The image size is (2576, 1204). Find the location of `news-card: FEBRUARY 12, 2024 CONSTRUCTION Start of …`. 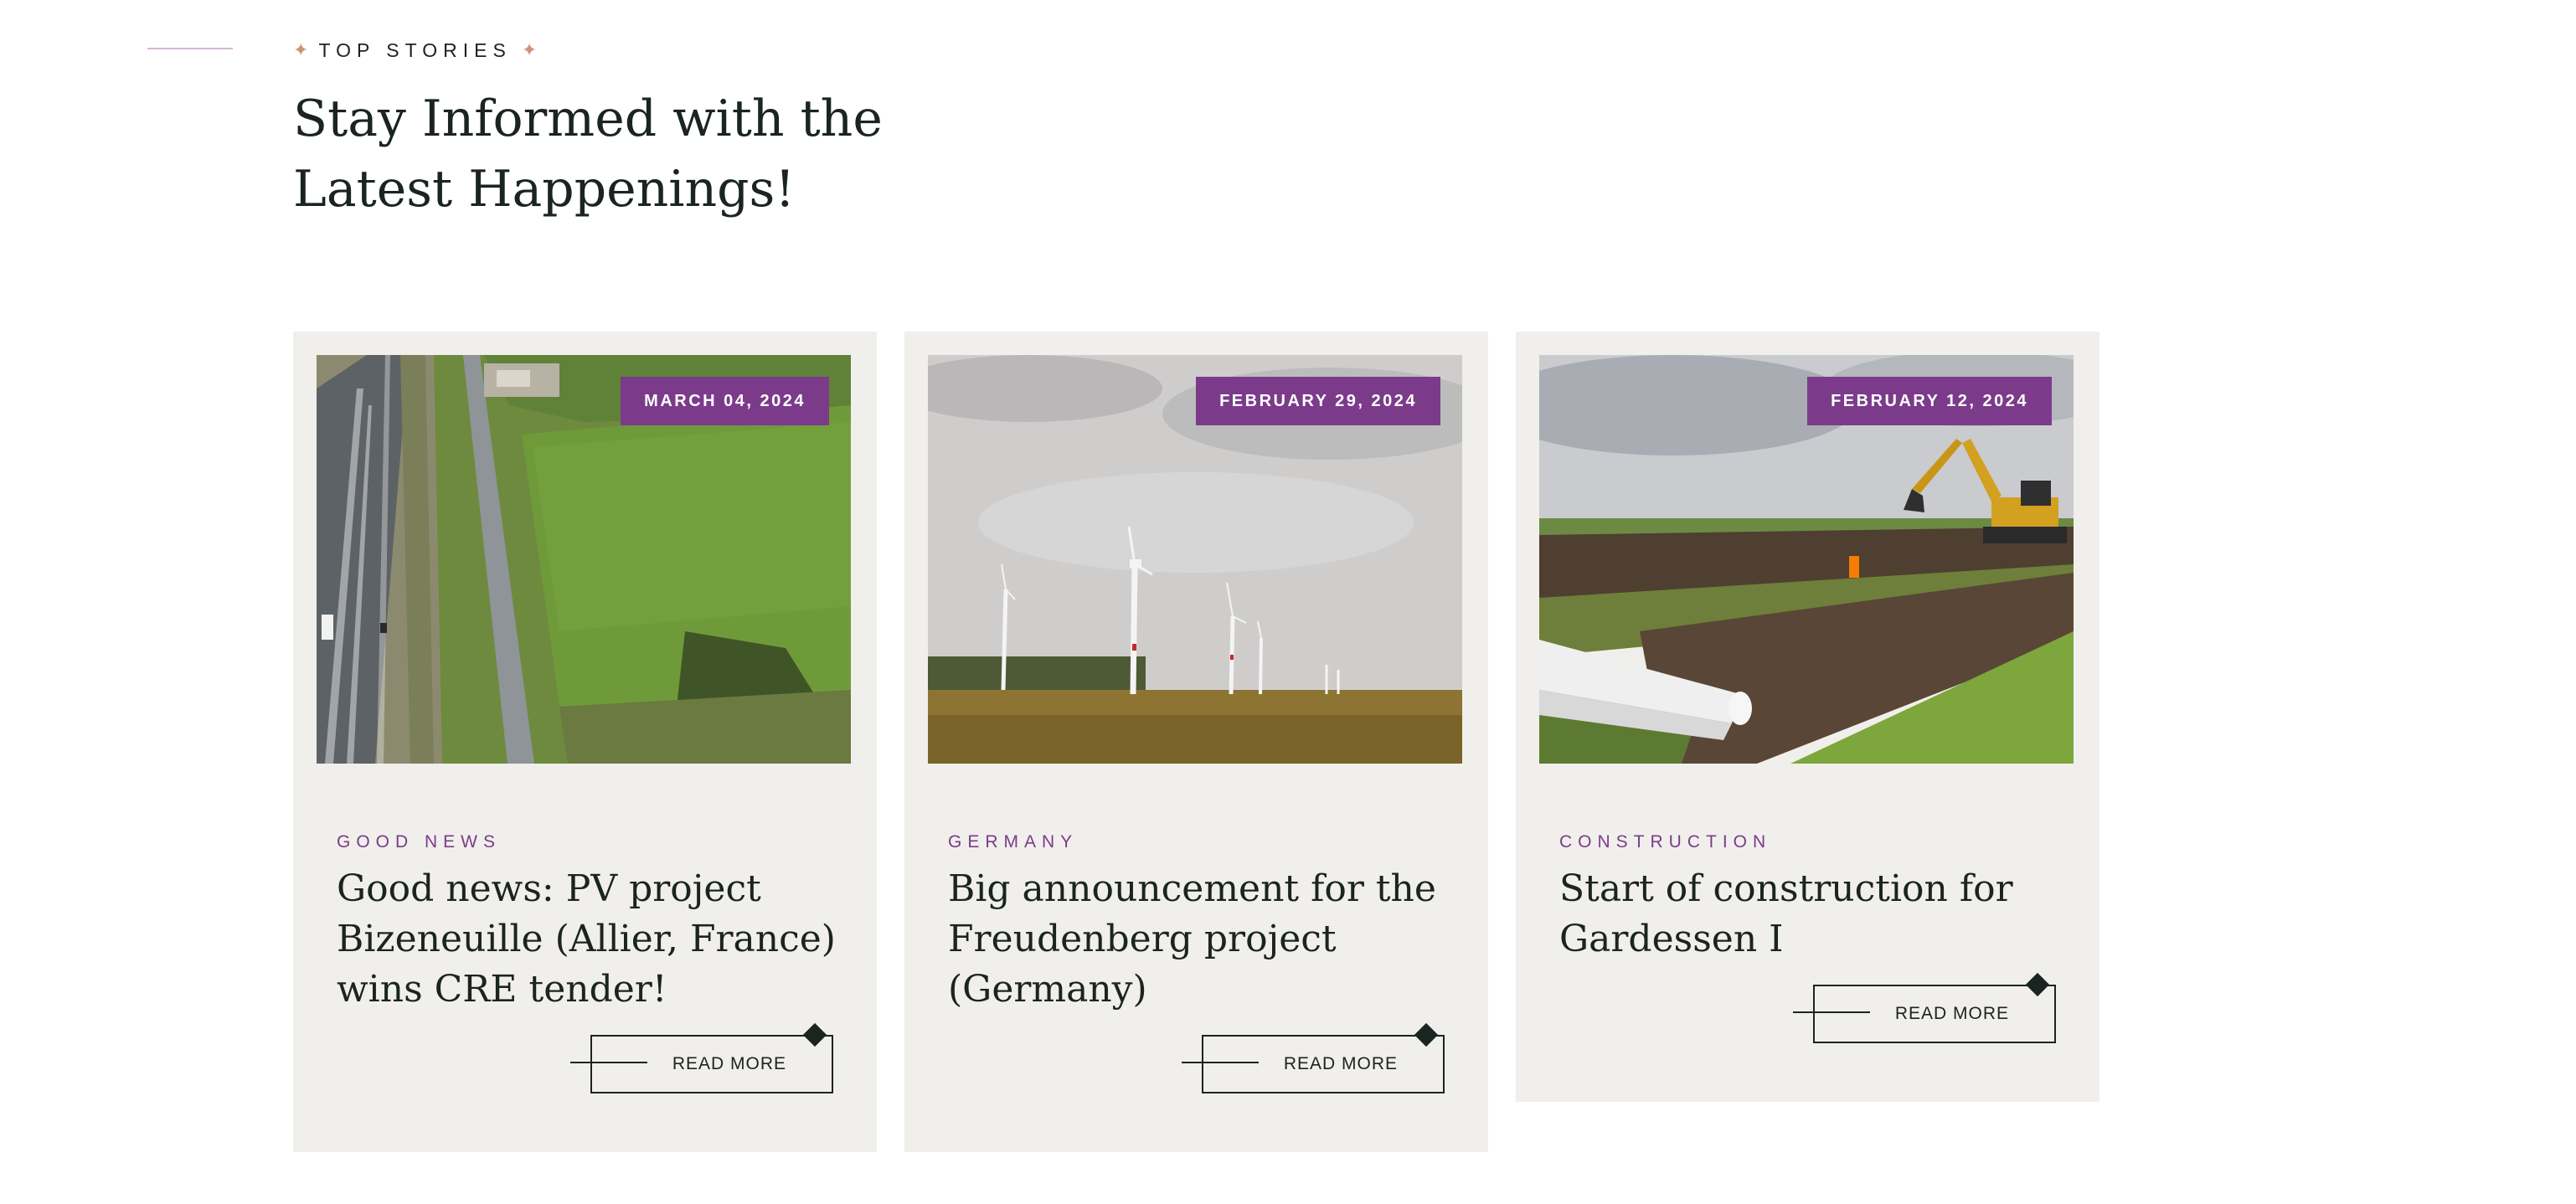

news-card: FEBRUARY 12, 2024 CONSTRUCTION Start of … is located at coordinates (1807, 717).